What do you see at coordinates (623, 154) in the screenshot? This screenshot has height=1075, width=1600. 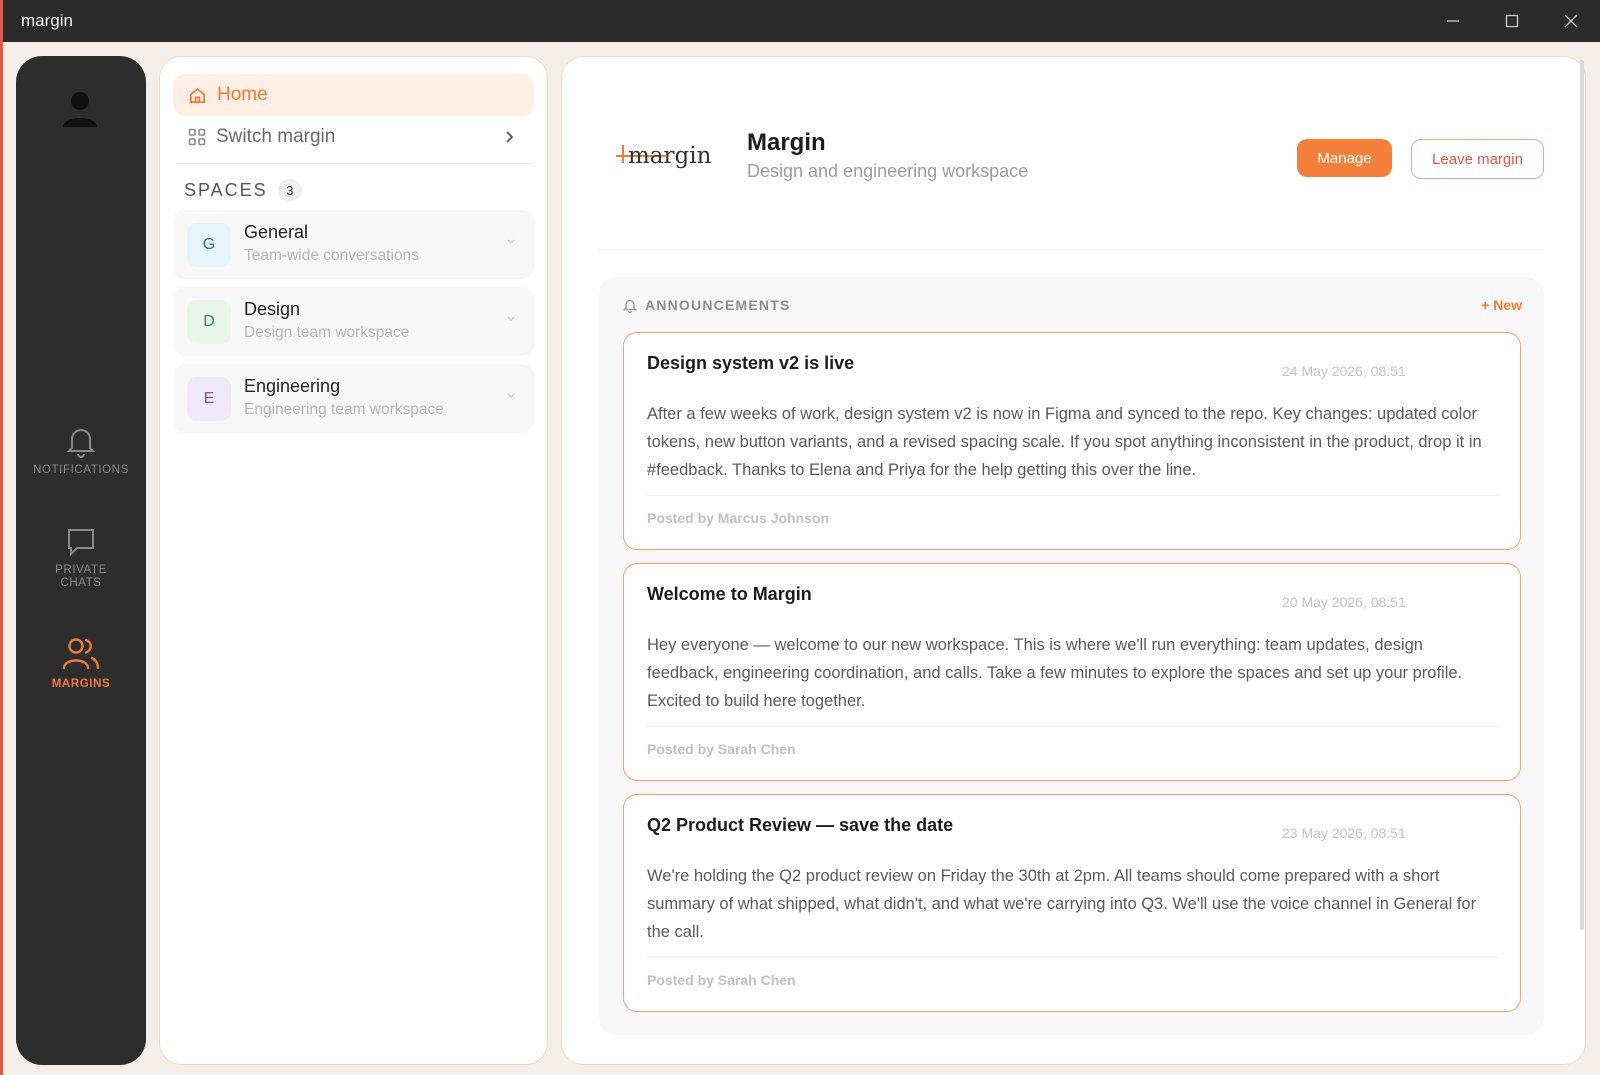 I see `logo-mark` at bounding box center [623, 154].